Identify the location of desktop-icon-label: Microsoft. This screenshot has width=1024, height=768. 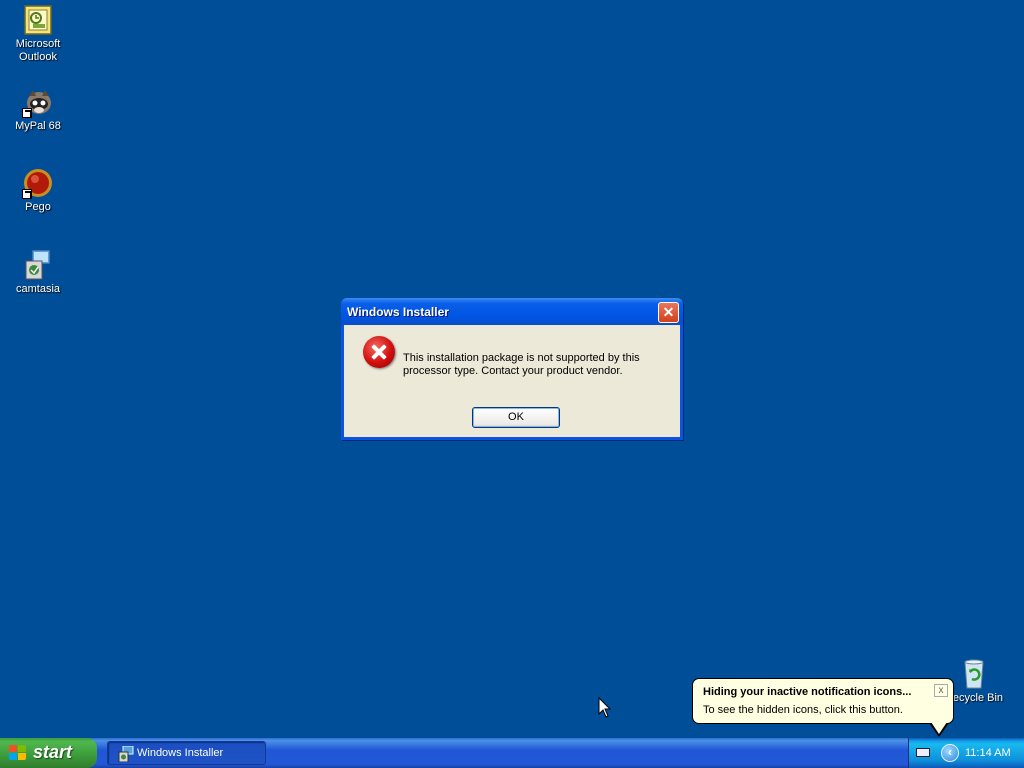
(38, 44).